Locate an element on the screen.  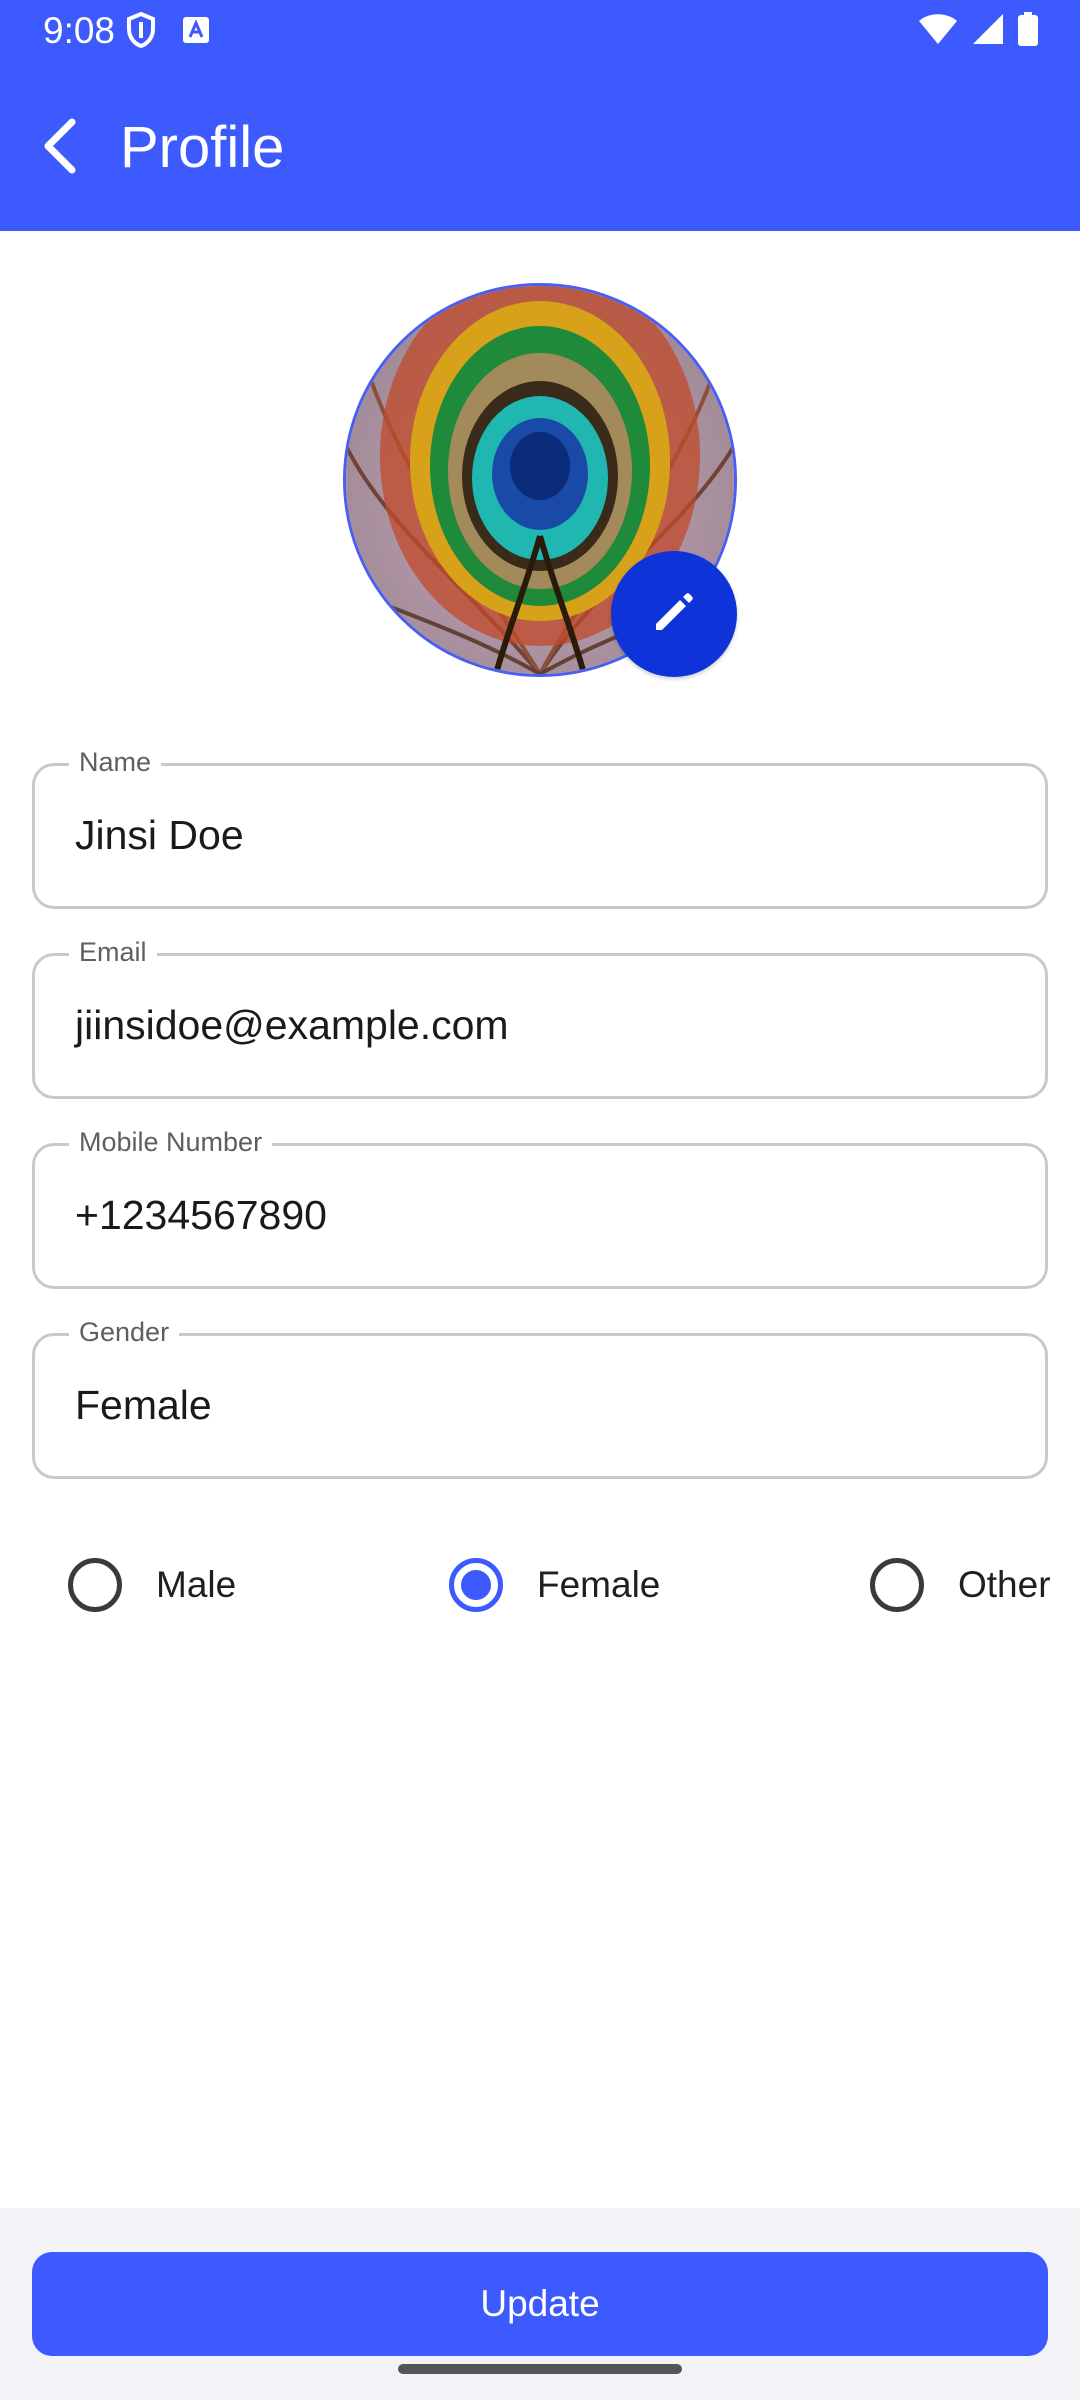
radio-button-male is located at coordinates (95, 1585).